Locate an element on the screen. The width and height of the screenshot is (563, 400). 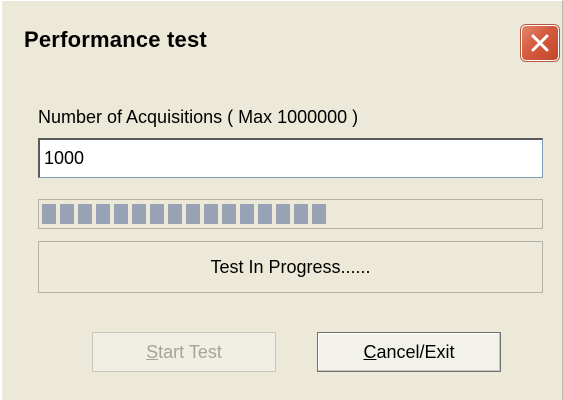
start-test-label: tart Test is located at coordinates (190, 351).